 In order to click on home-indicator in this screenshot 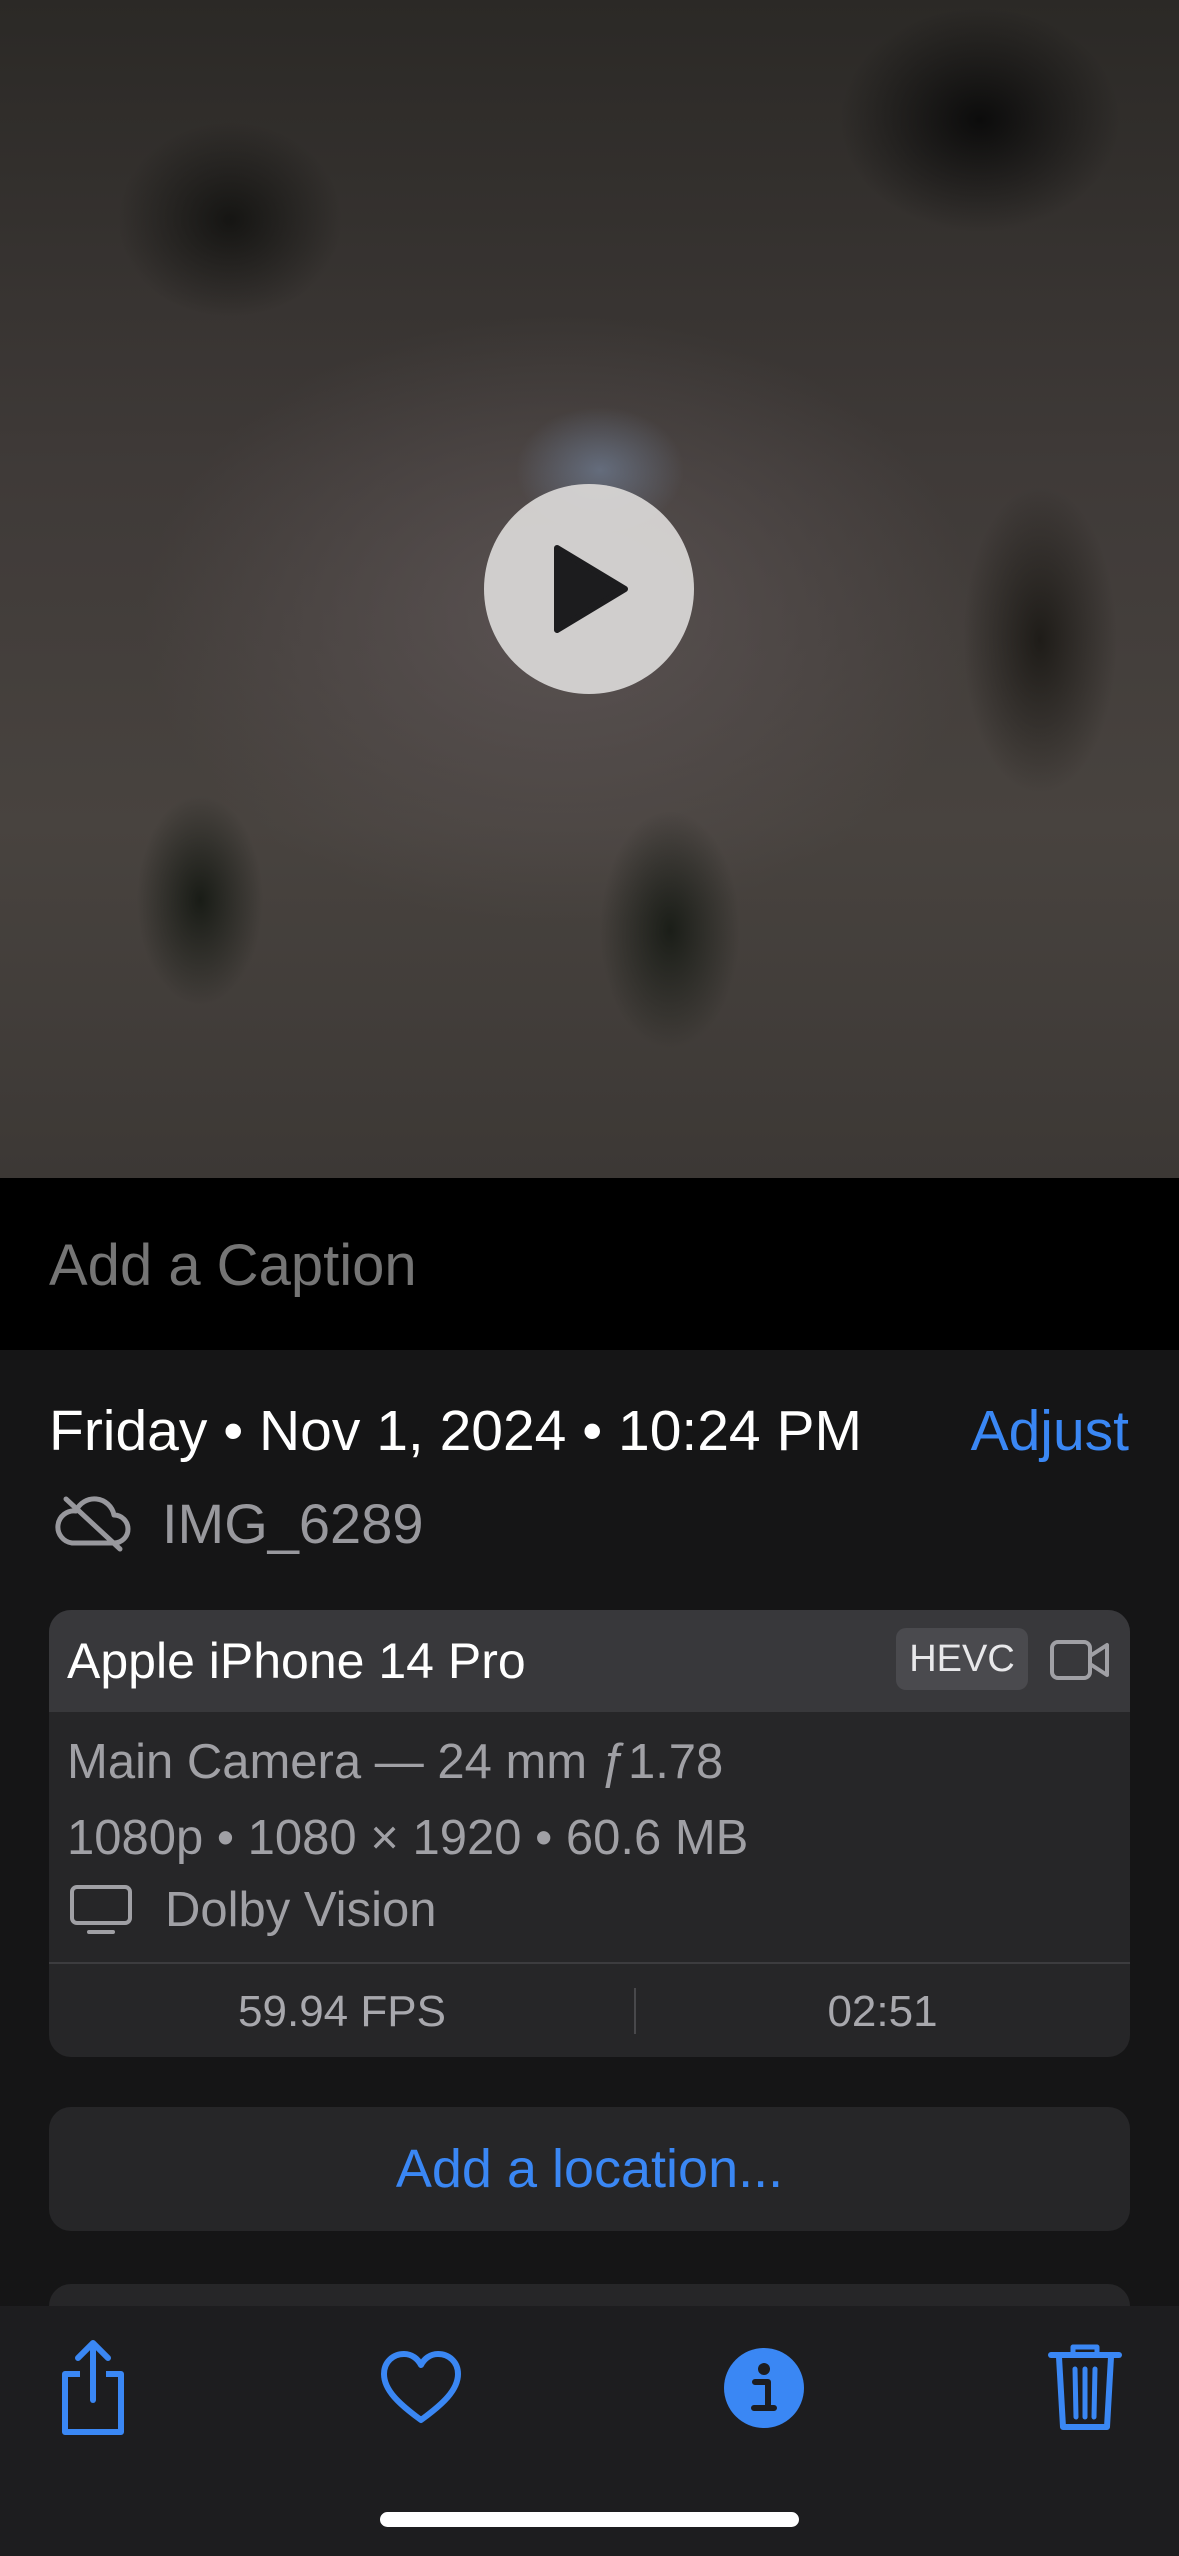, I will do `click(589, 2519)`.